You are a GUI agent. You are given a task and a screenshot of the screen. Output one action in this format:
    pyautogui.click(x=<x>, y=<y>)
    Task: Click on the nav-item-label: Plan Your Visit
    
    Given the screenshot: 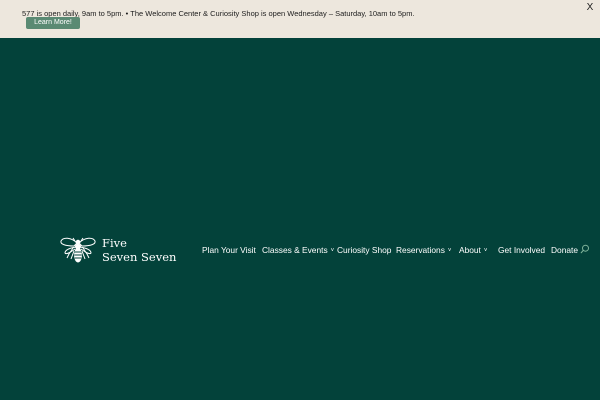 What is the action you would take?
    pyautogui.click(x=229, y=250)
    